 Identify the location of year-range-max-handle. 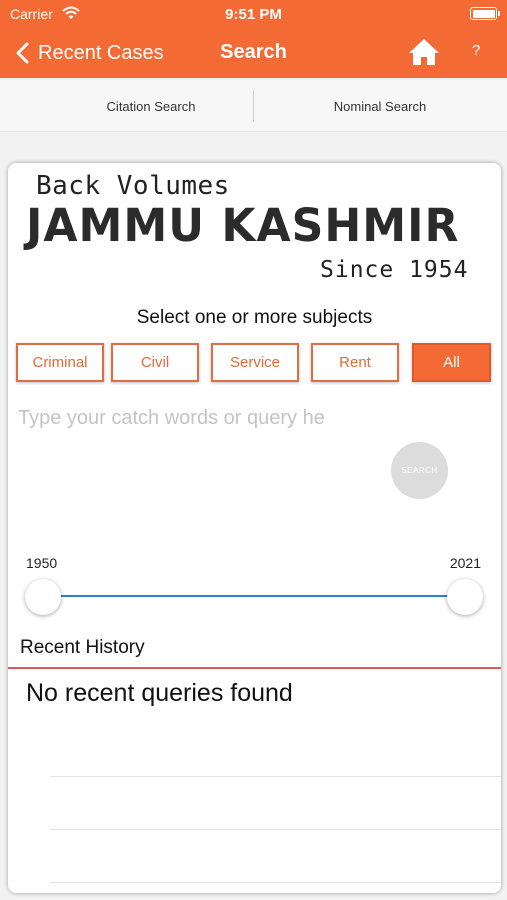
(465, 597).